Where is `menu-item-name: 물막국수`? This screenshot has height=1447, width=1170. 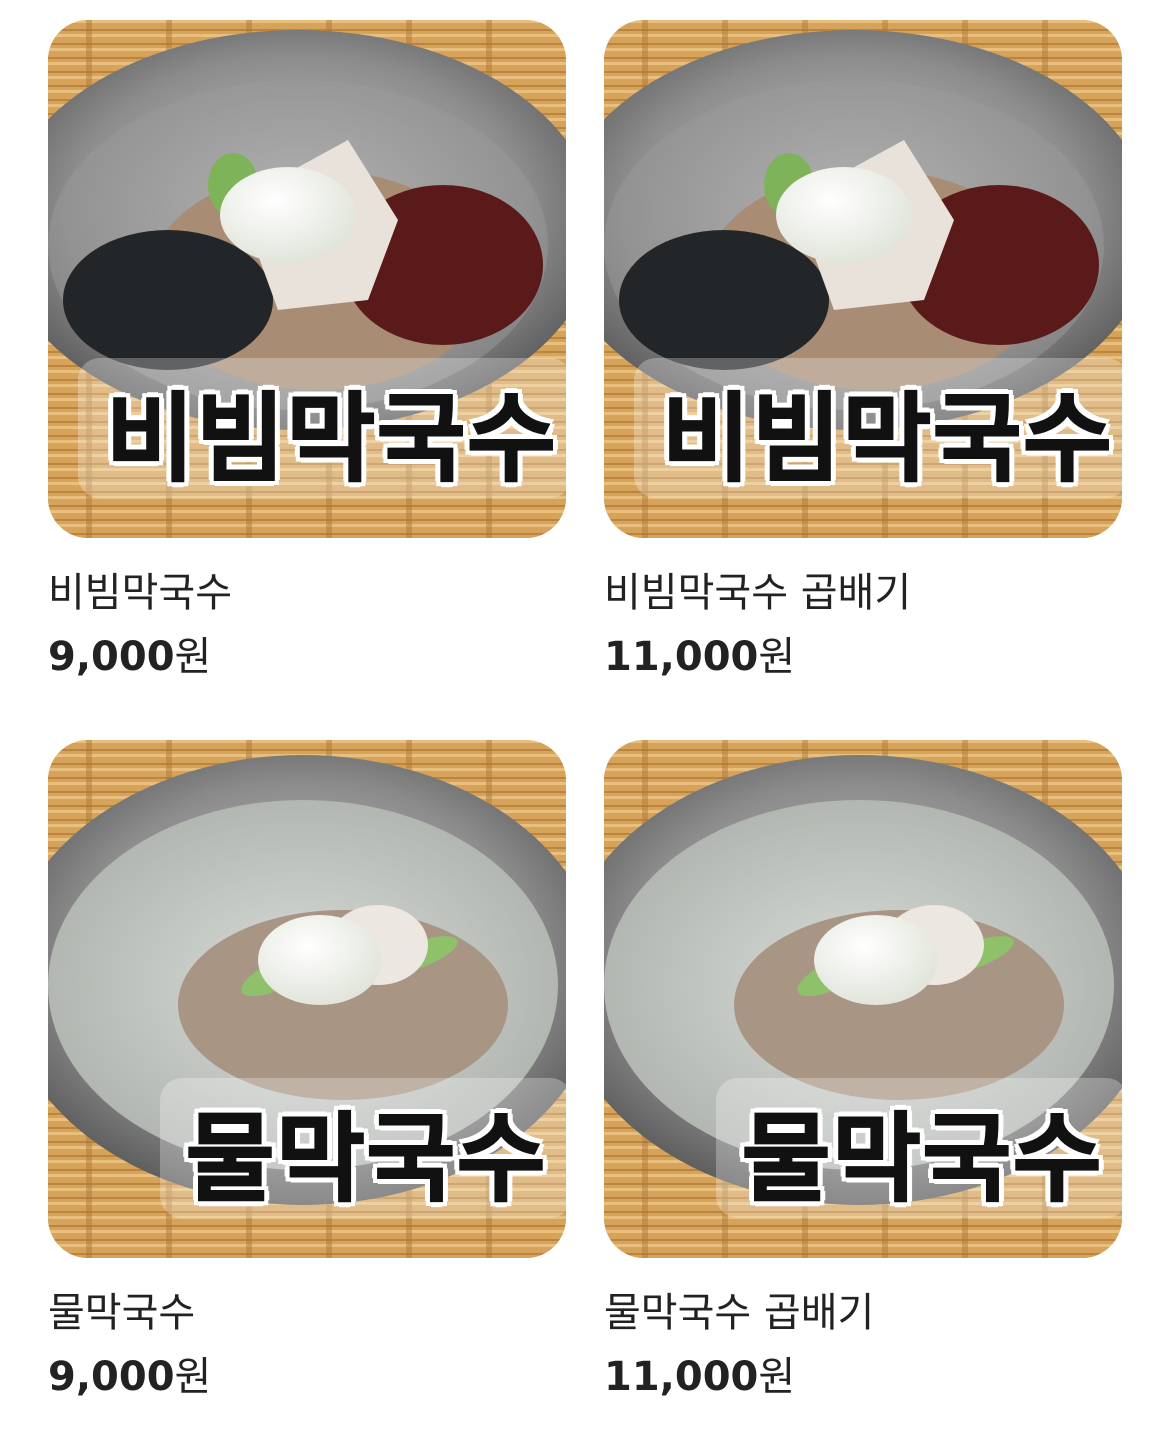 menu-item-name: 물막국수 is located at coordinates (122, 1313).